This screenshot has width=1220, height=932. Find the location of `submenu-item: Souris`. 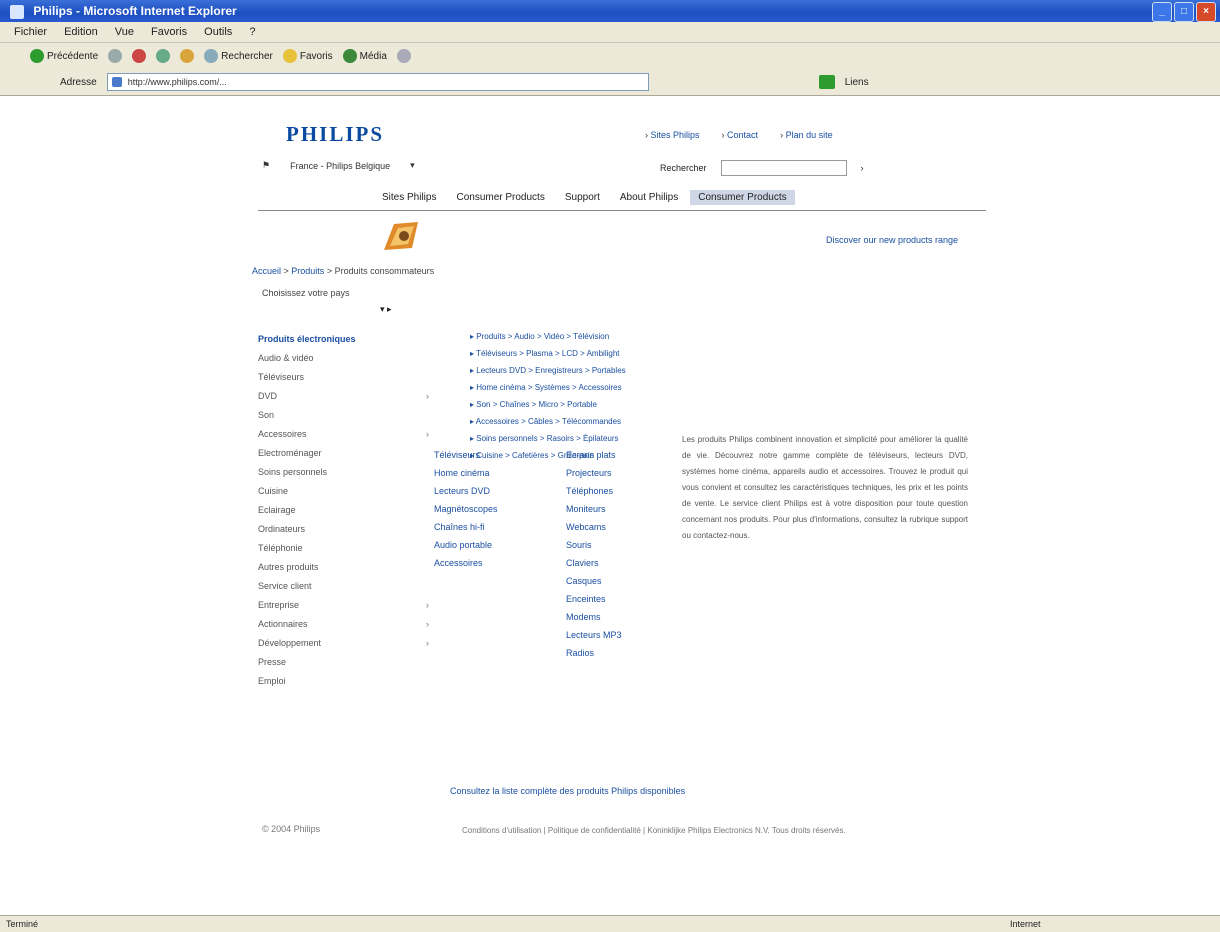

submenu-item: Souris is located at coordinates (621, 545).